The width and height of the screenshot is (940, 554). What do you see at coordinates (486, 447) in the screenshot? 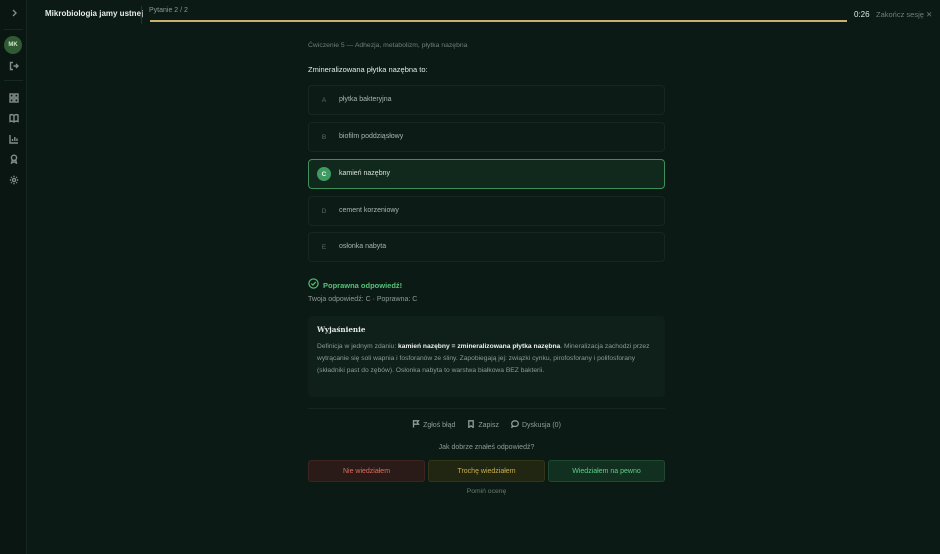
I see `rating-question: Jak dobrze znałeś odpowiedź?` at bounding box center [486, 447].